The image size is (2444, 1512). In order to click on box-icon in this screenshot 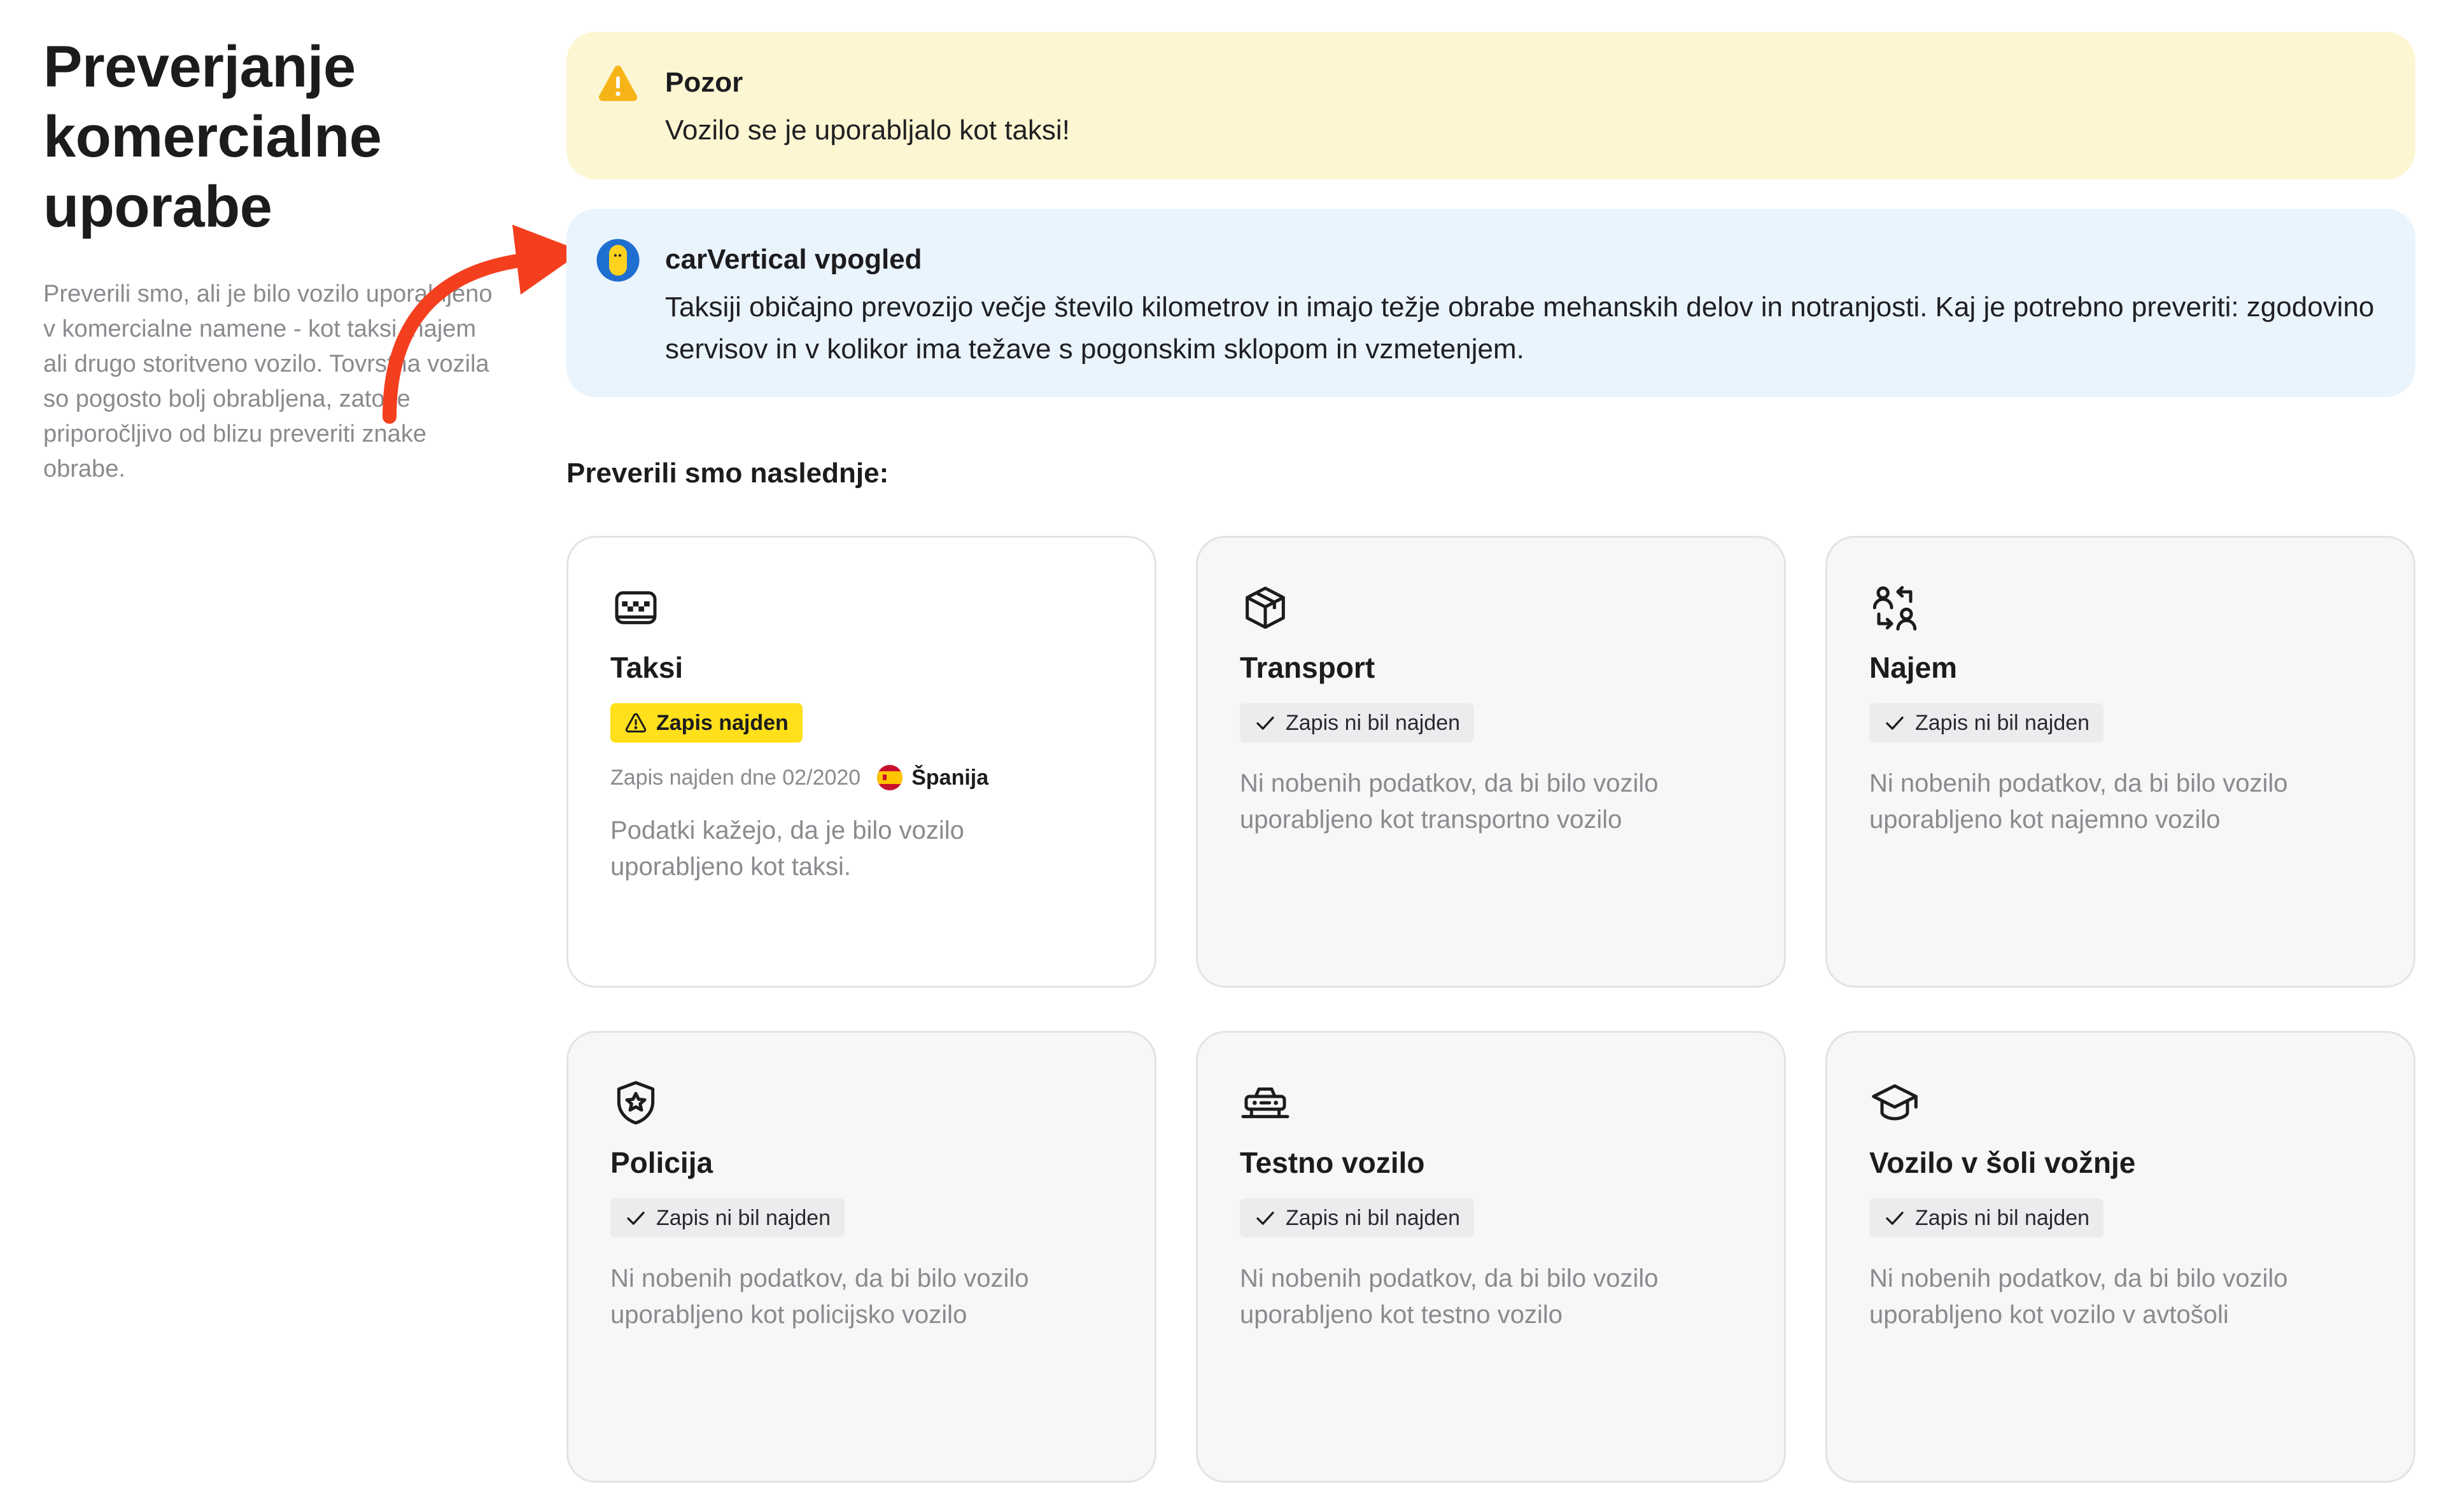, I will do `click(1265, 607)`.